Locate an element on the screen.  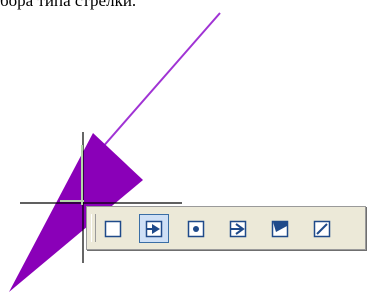
open-arrow-icon is located at coordinates (238, 228).